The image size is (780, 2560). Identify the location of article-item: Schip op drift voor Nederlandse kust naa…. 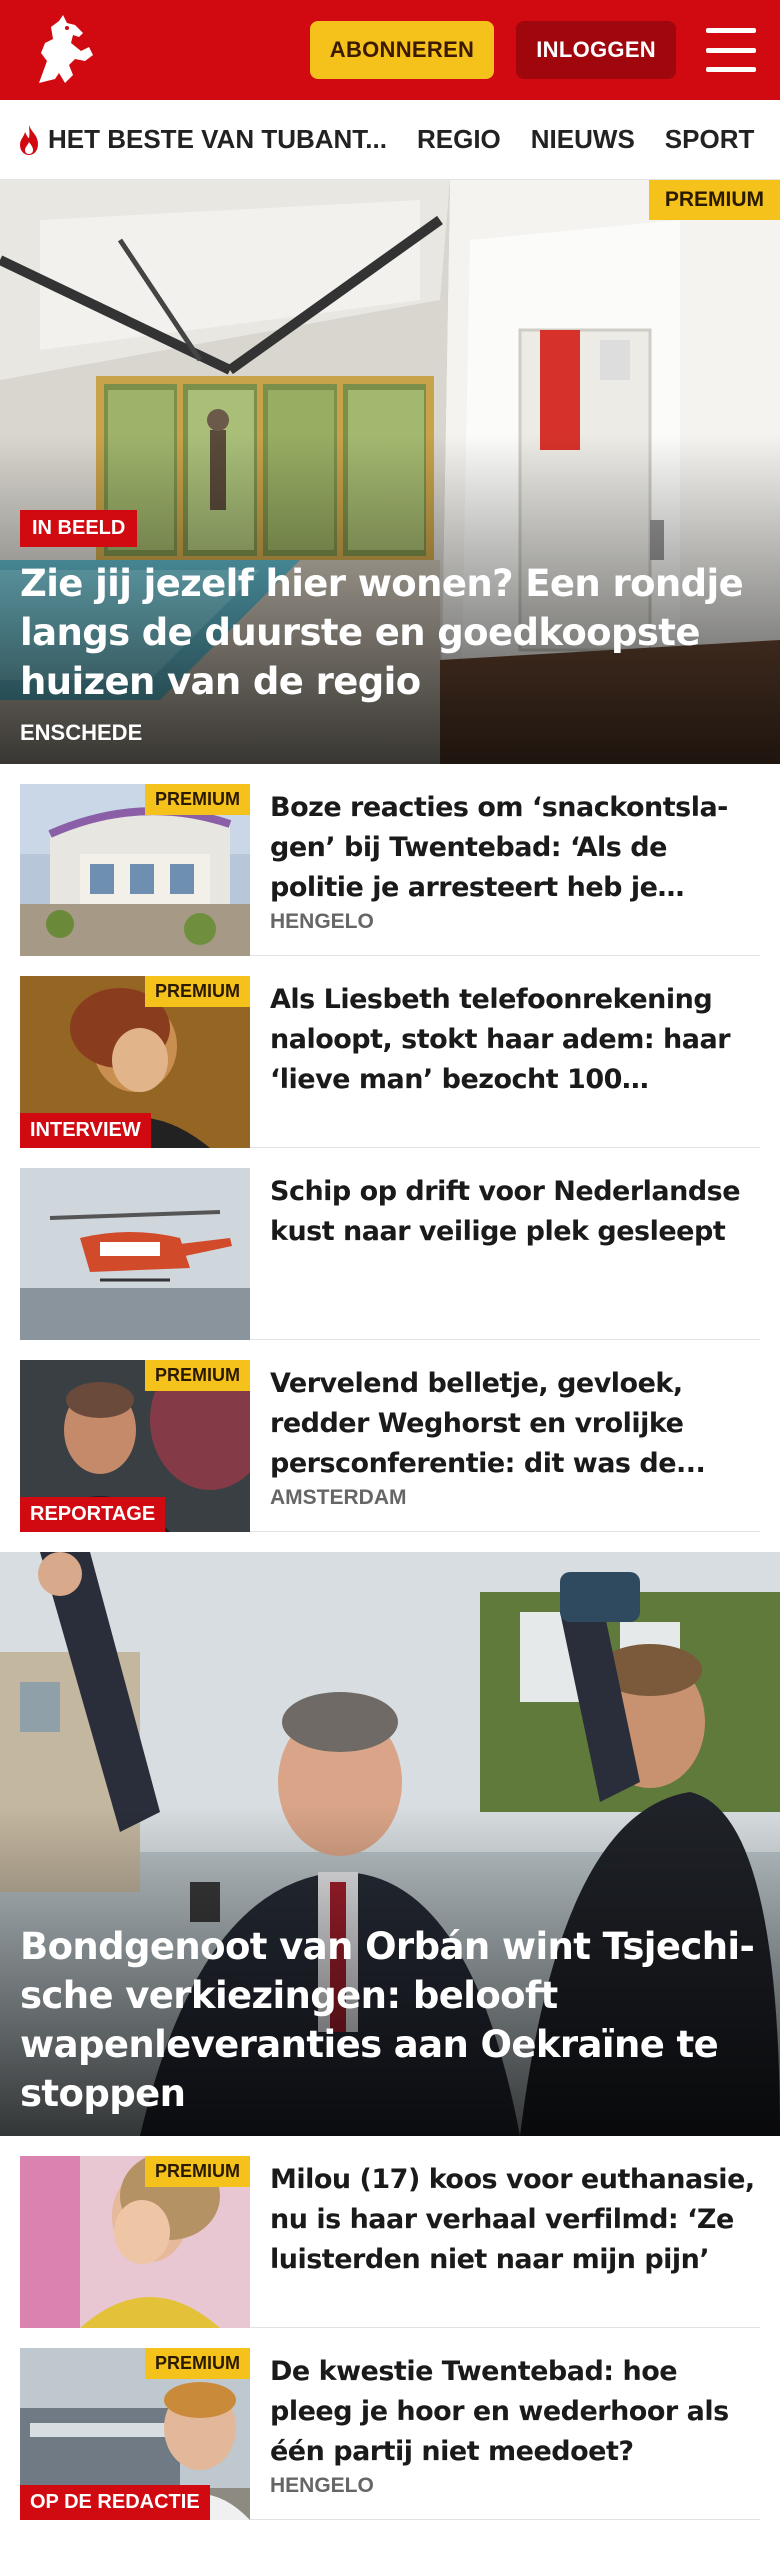
(390, 1254).